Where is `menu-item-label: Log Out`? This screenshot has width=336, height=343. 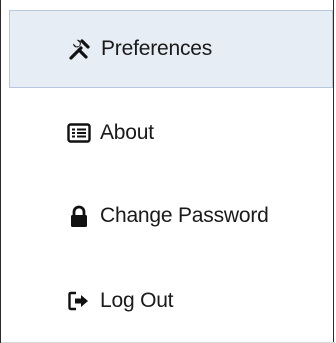
menu-item-label: Log Out is located at coordinates (137, 300).